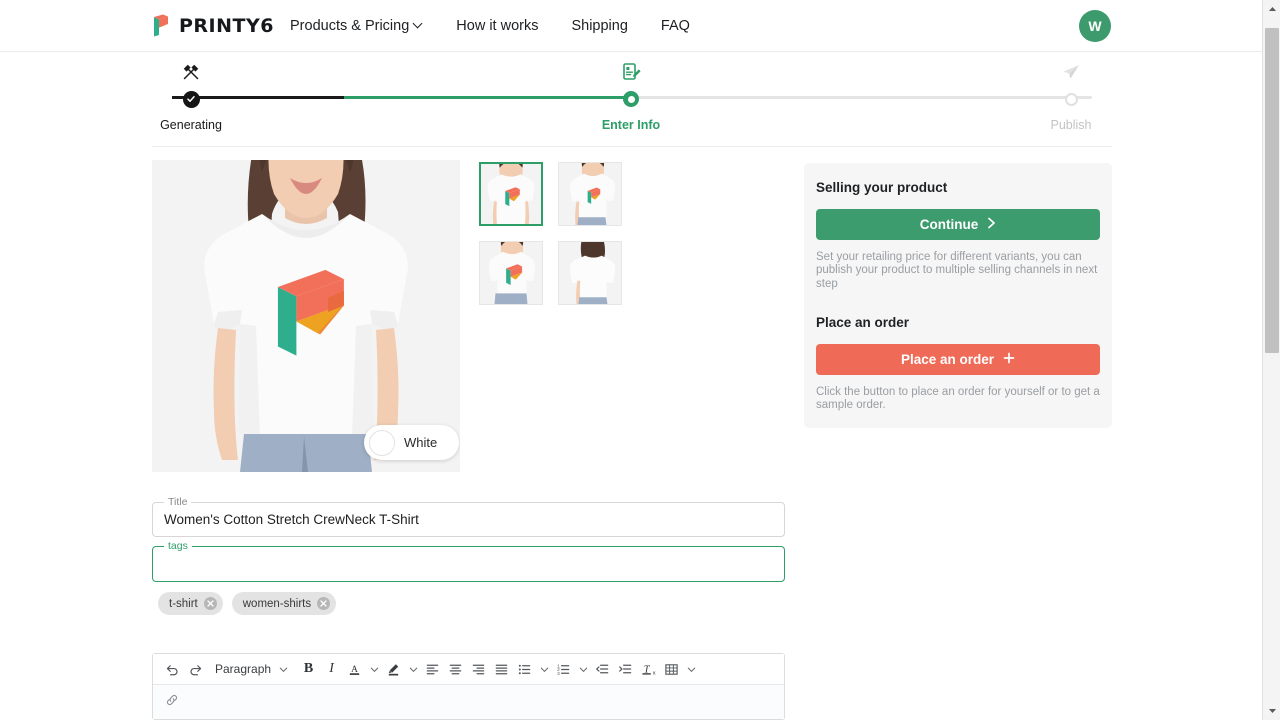 This screenshot has height=720, width=1280. I want to click on nav-item-products-pricing: Products & Pricing, so click(356, 26).